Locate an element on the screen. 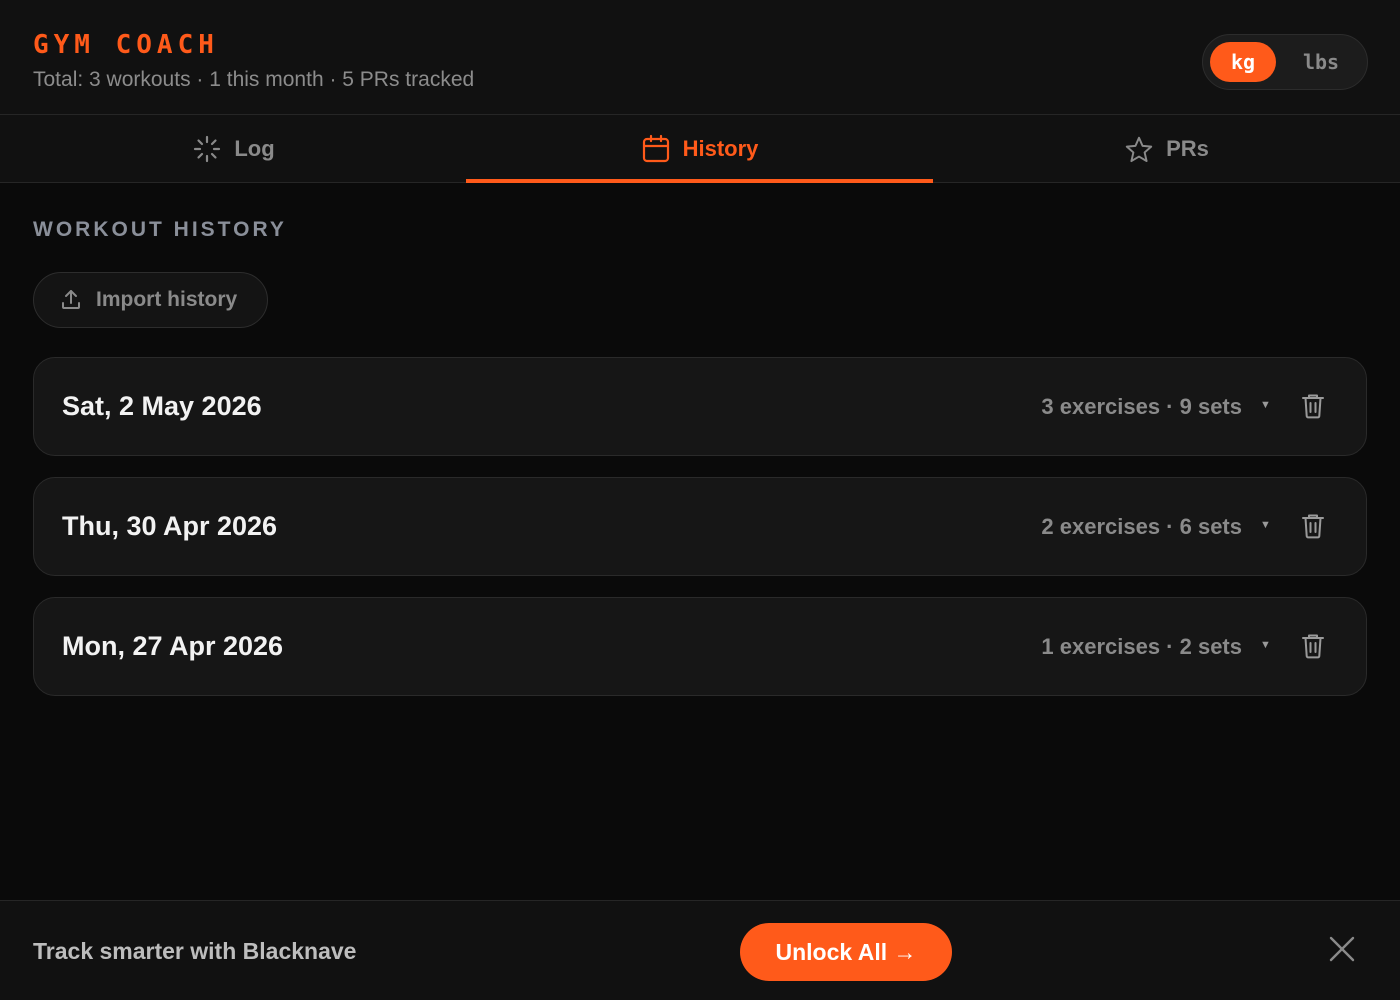  tab-prs: PRs is located at coordinates (1166, 149).